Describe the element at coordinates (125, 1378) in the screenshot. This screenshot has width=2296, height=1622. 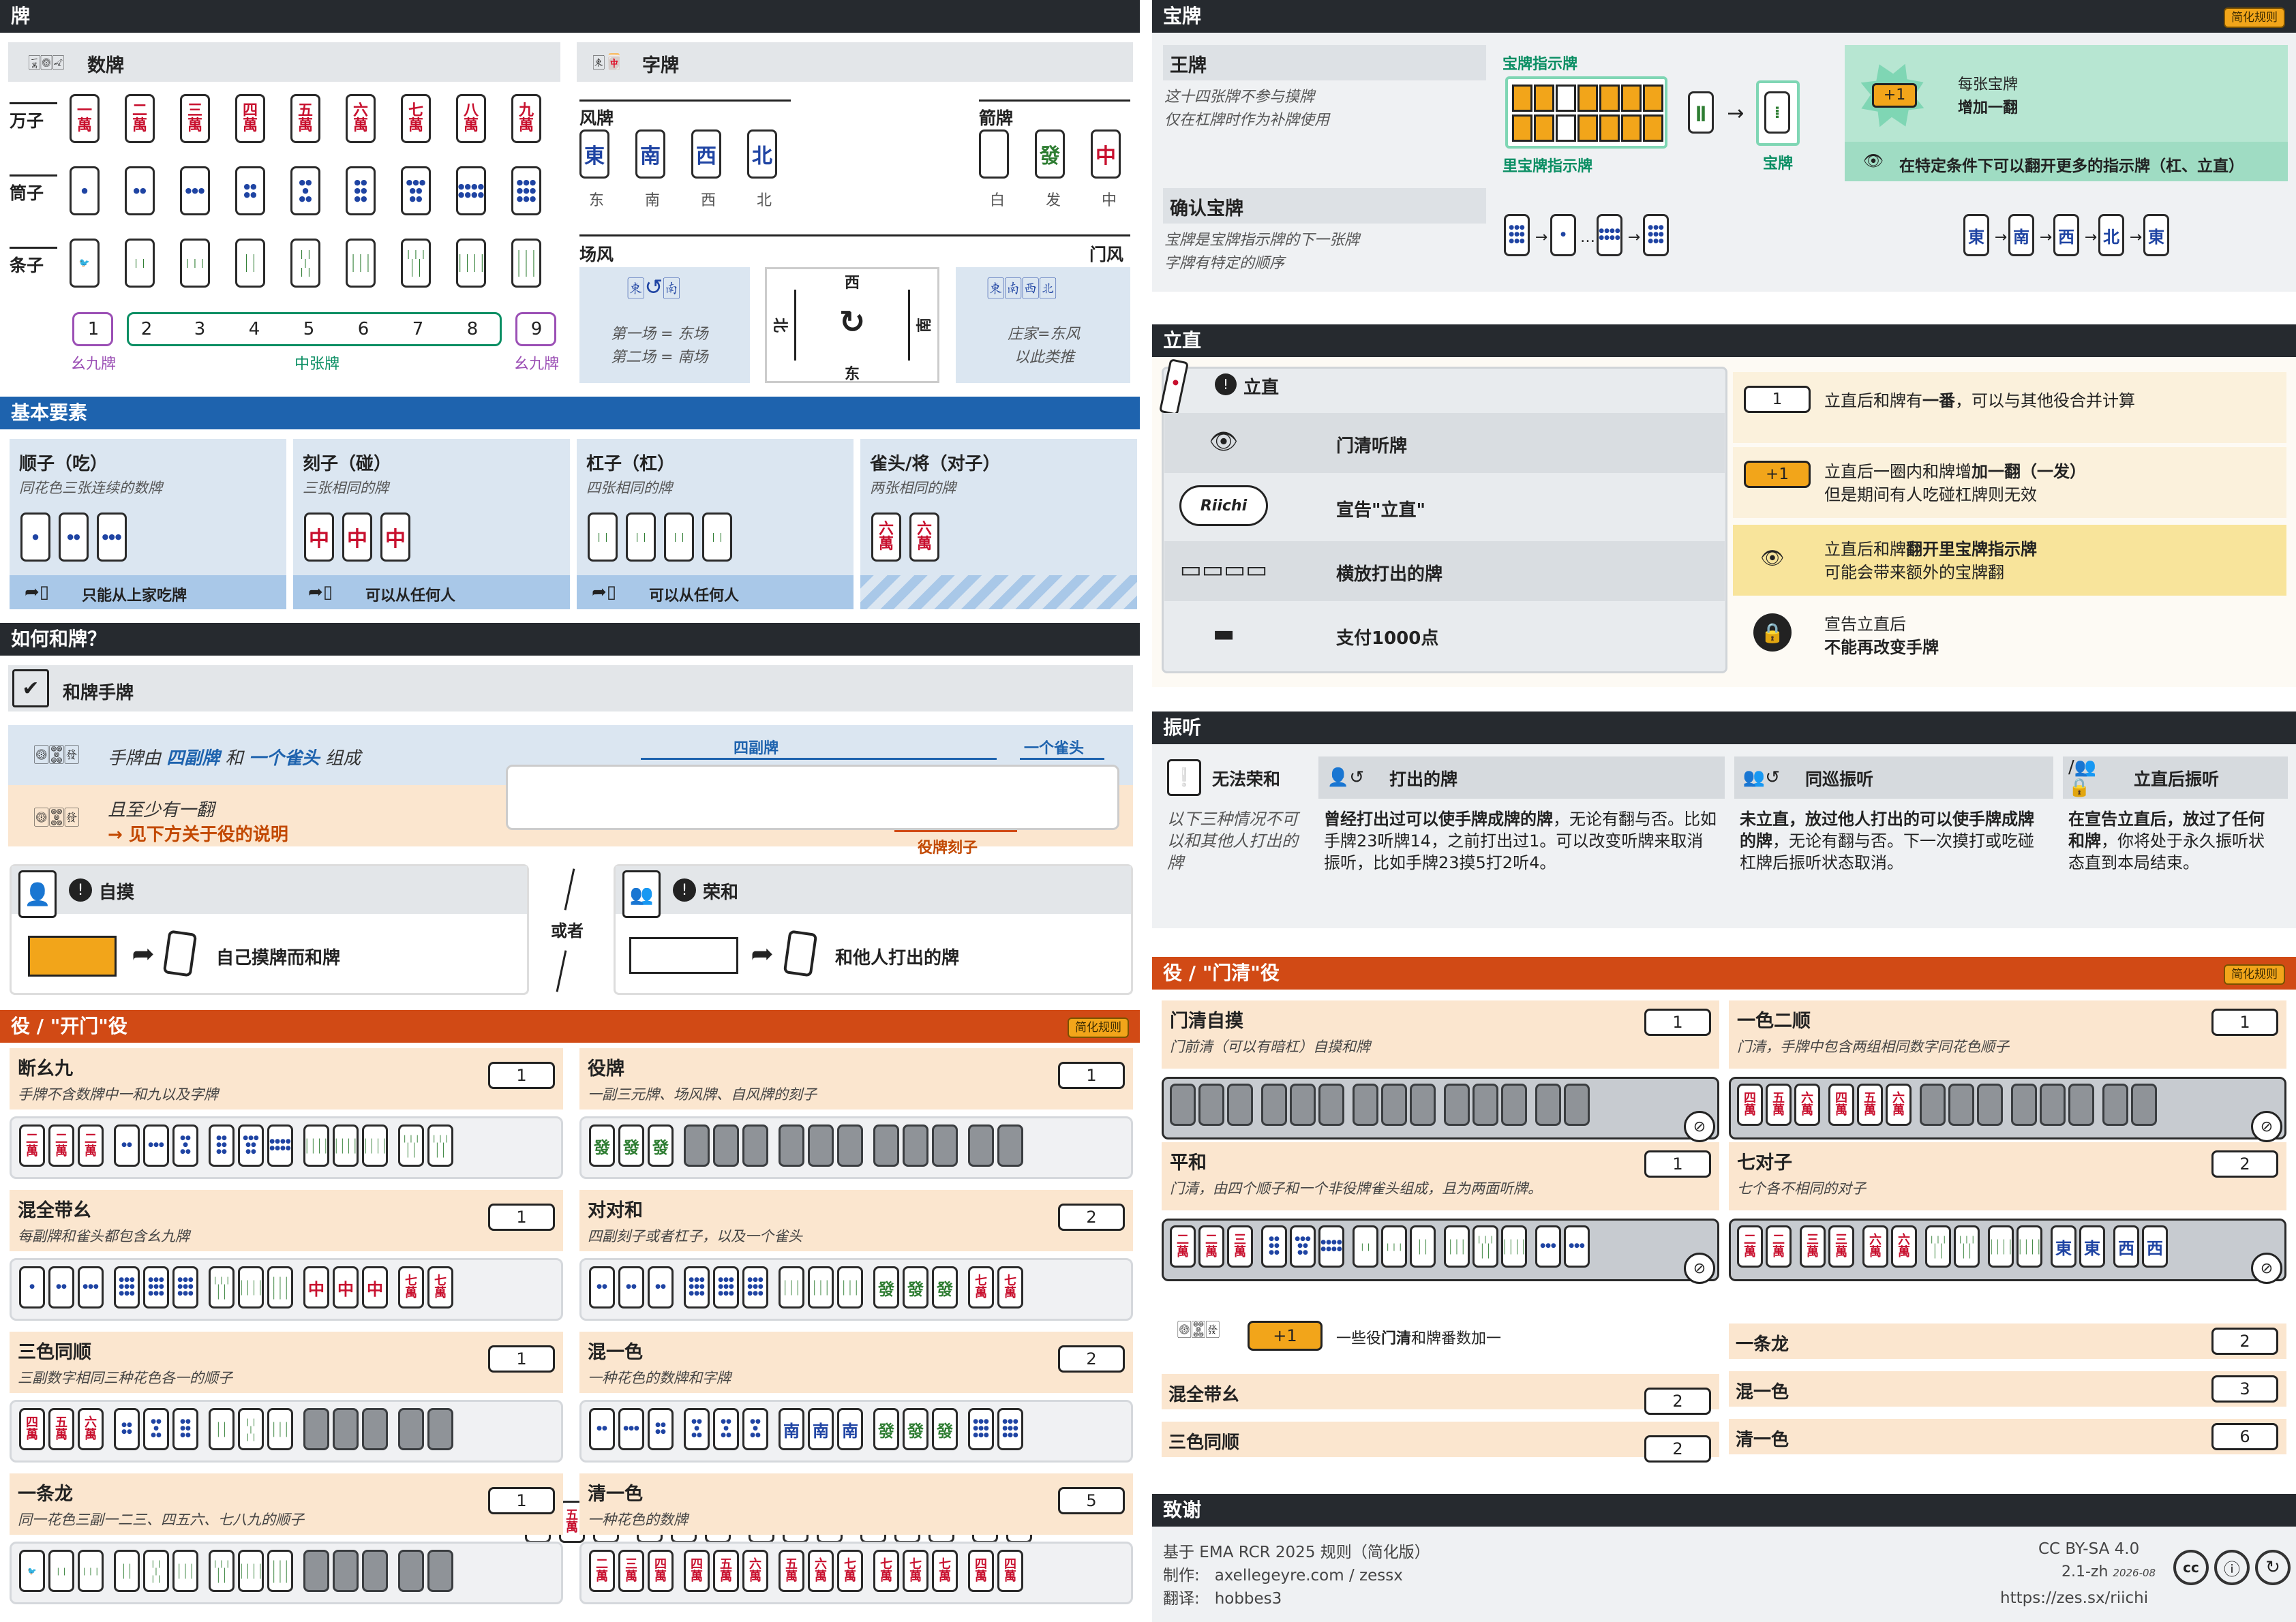
I see `yaku-desc: 三副数字相同三种花色各一的顺子` at that location.